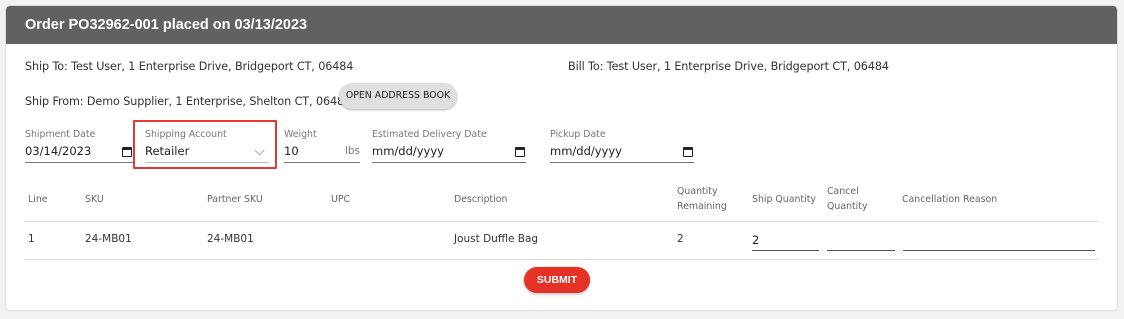  Describe the element at coordinates (785, 250) in the screenshot. I see `ship-quantity-underline` at that location.